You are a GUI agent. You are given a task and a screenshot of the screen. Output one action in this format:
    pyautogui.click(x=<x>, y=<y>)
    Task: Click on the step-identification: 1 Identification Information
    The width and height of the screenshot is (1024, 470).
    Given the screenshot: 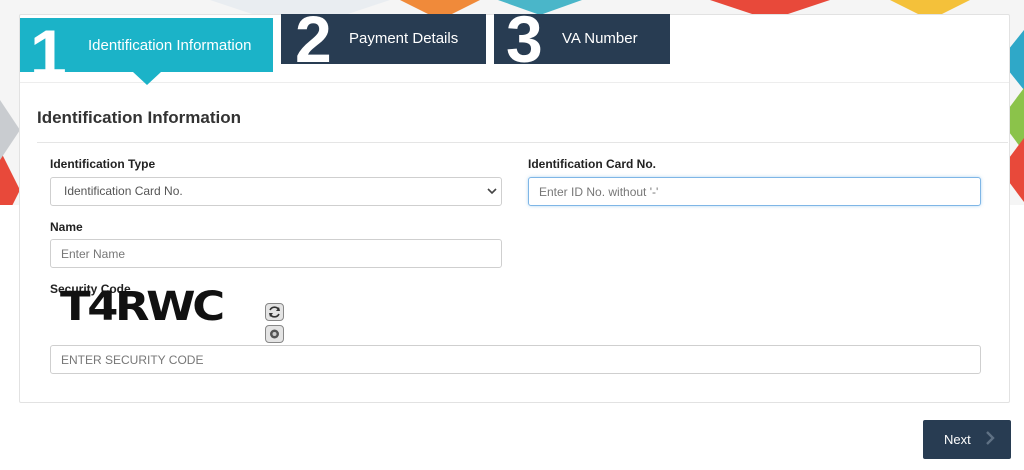 What is the action you would take?
    pyautogui.click(x=146, y=52)
    